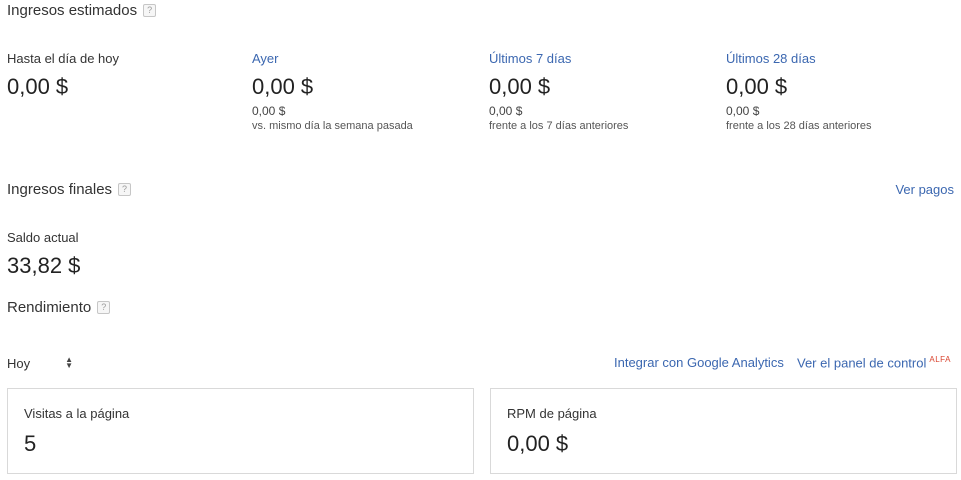  I want to click on period-select-value: Hoy, so click(19, 363).